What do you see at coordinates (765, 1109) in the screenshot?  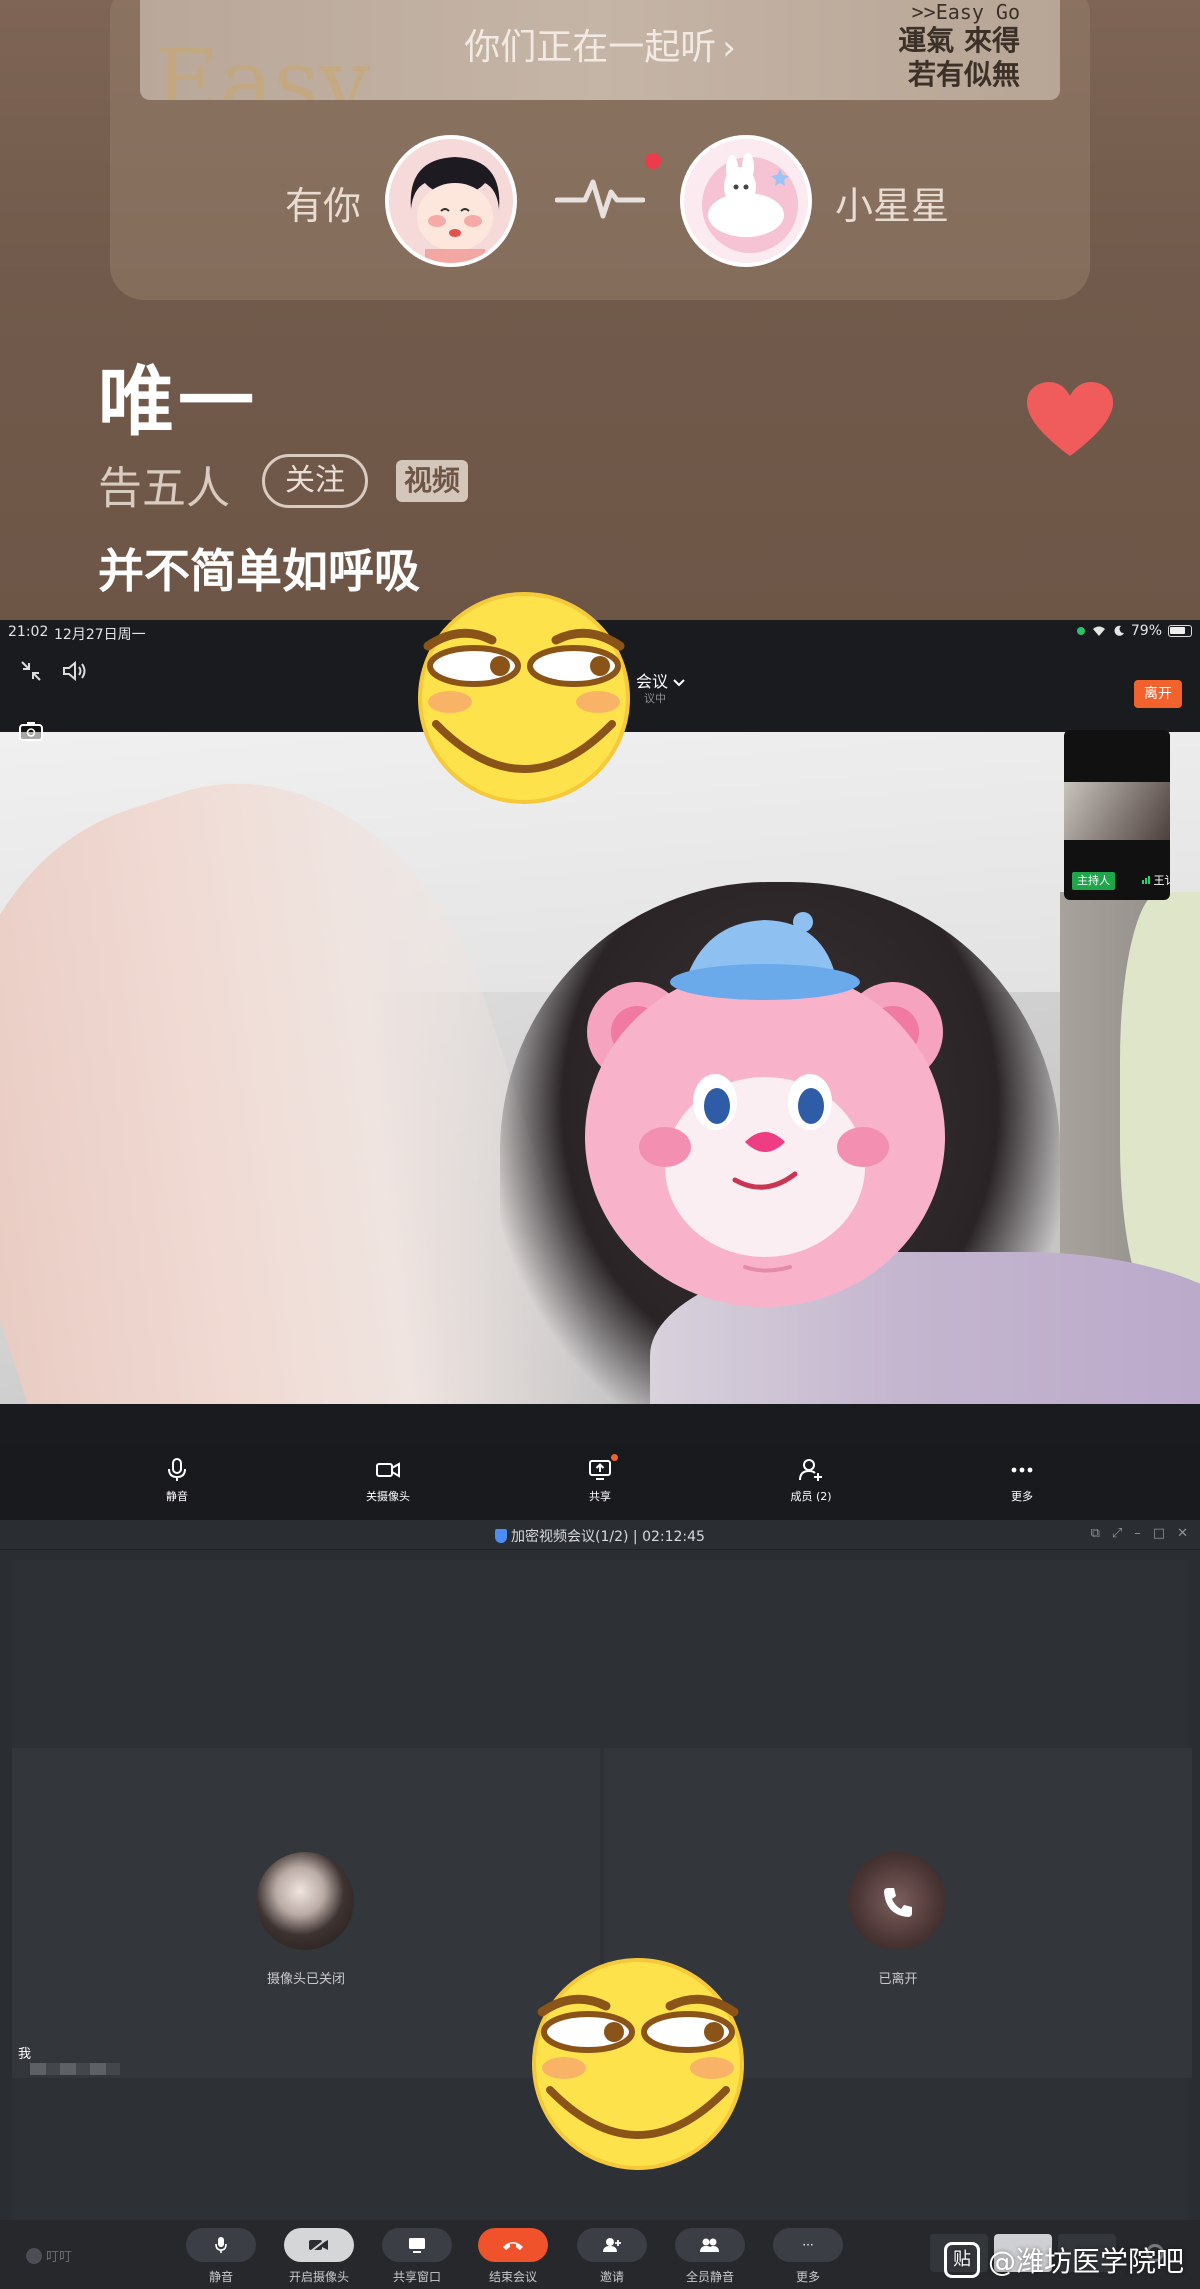 I see `pink-bear-sticker-icon` at bounding box center [765, 1109].